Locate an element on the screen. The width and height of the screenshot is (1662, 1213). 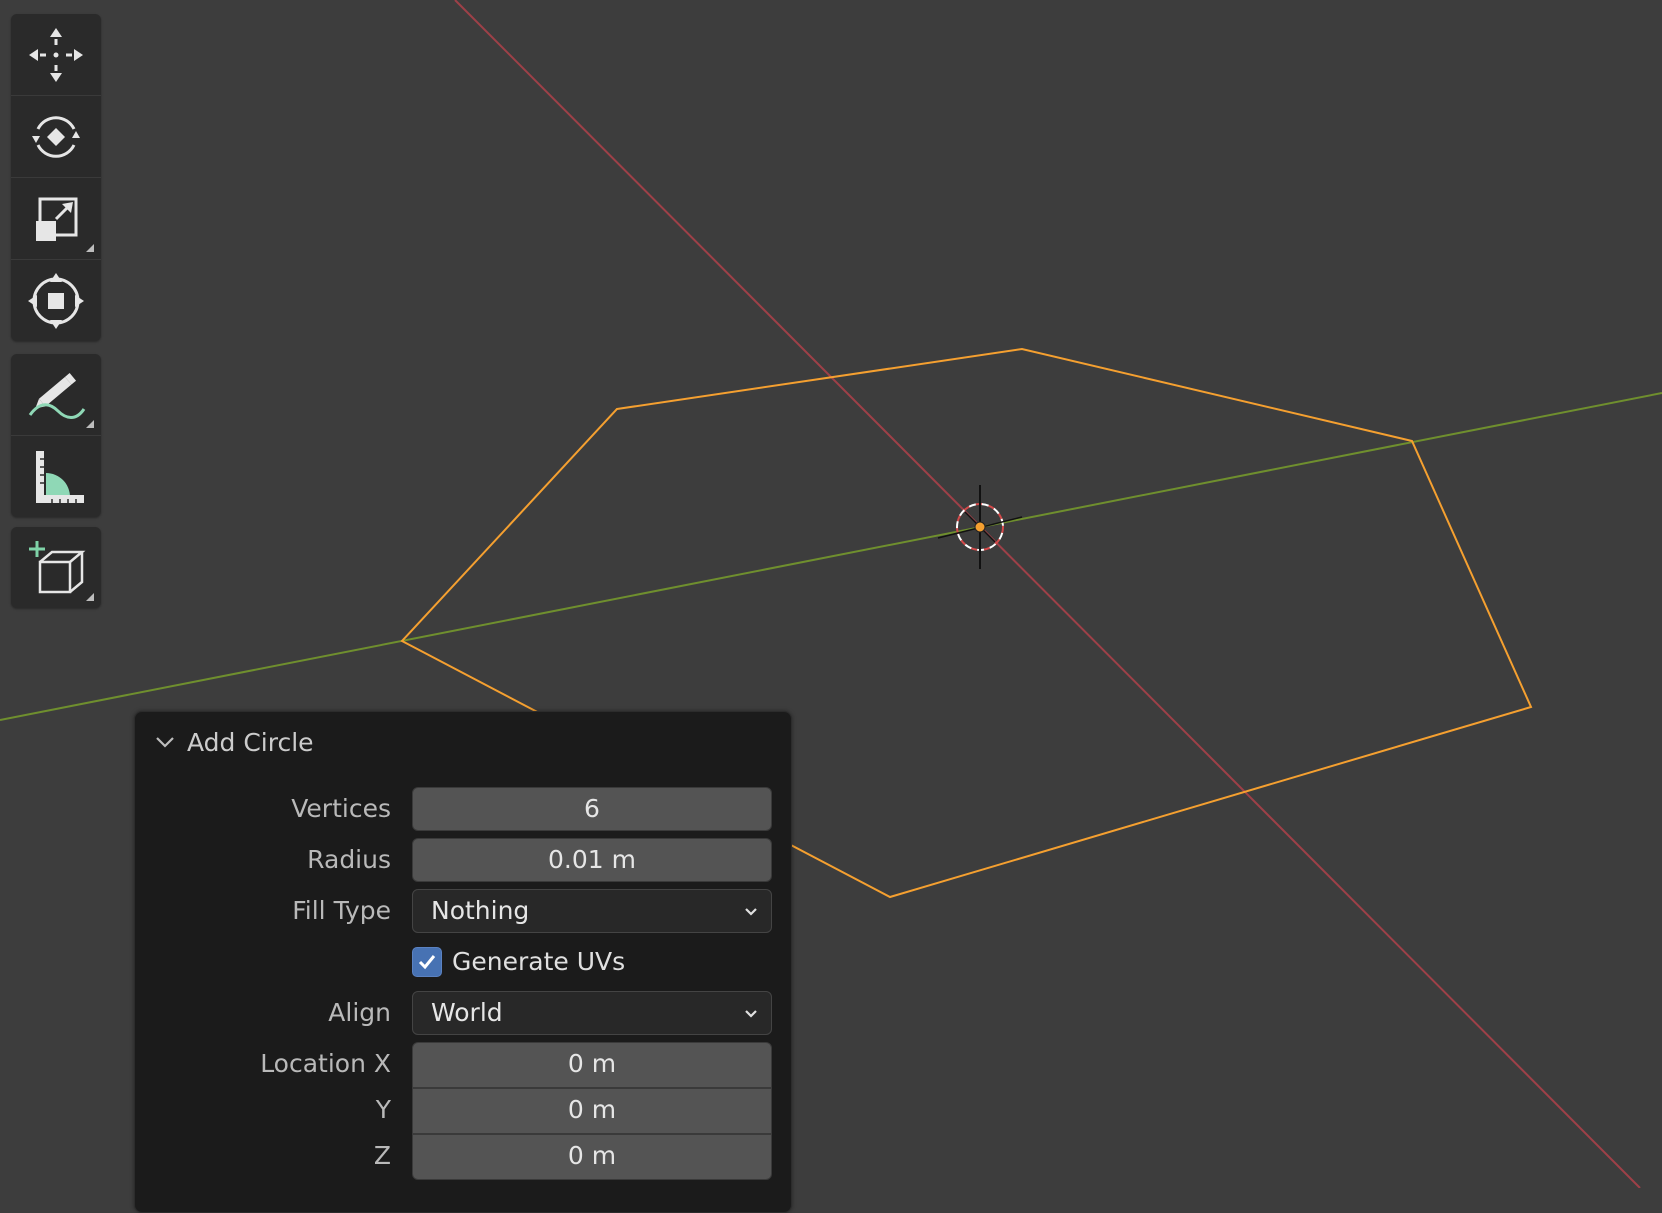
annotate-icon is located at coordinates (57, 395).